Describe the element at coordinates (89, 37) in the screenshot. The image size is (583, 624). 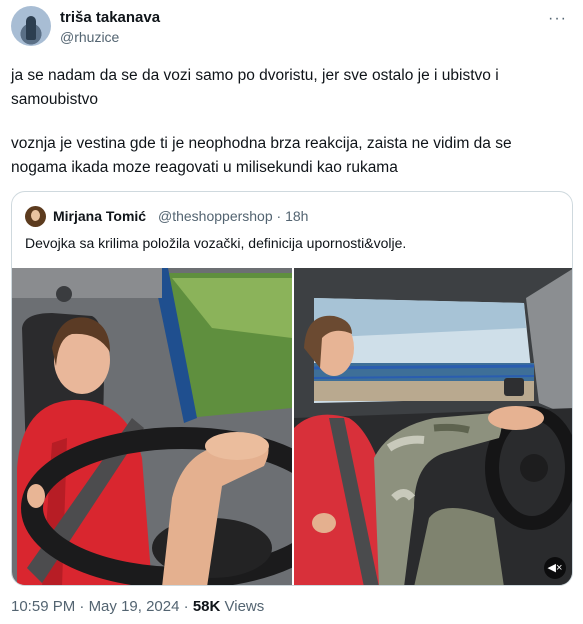
I see `author-handle: @rhuzice` at that location.